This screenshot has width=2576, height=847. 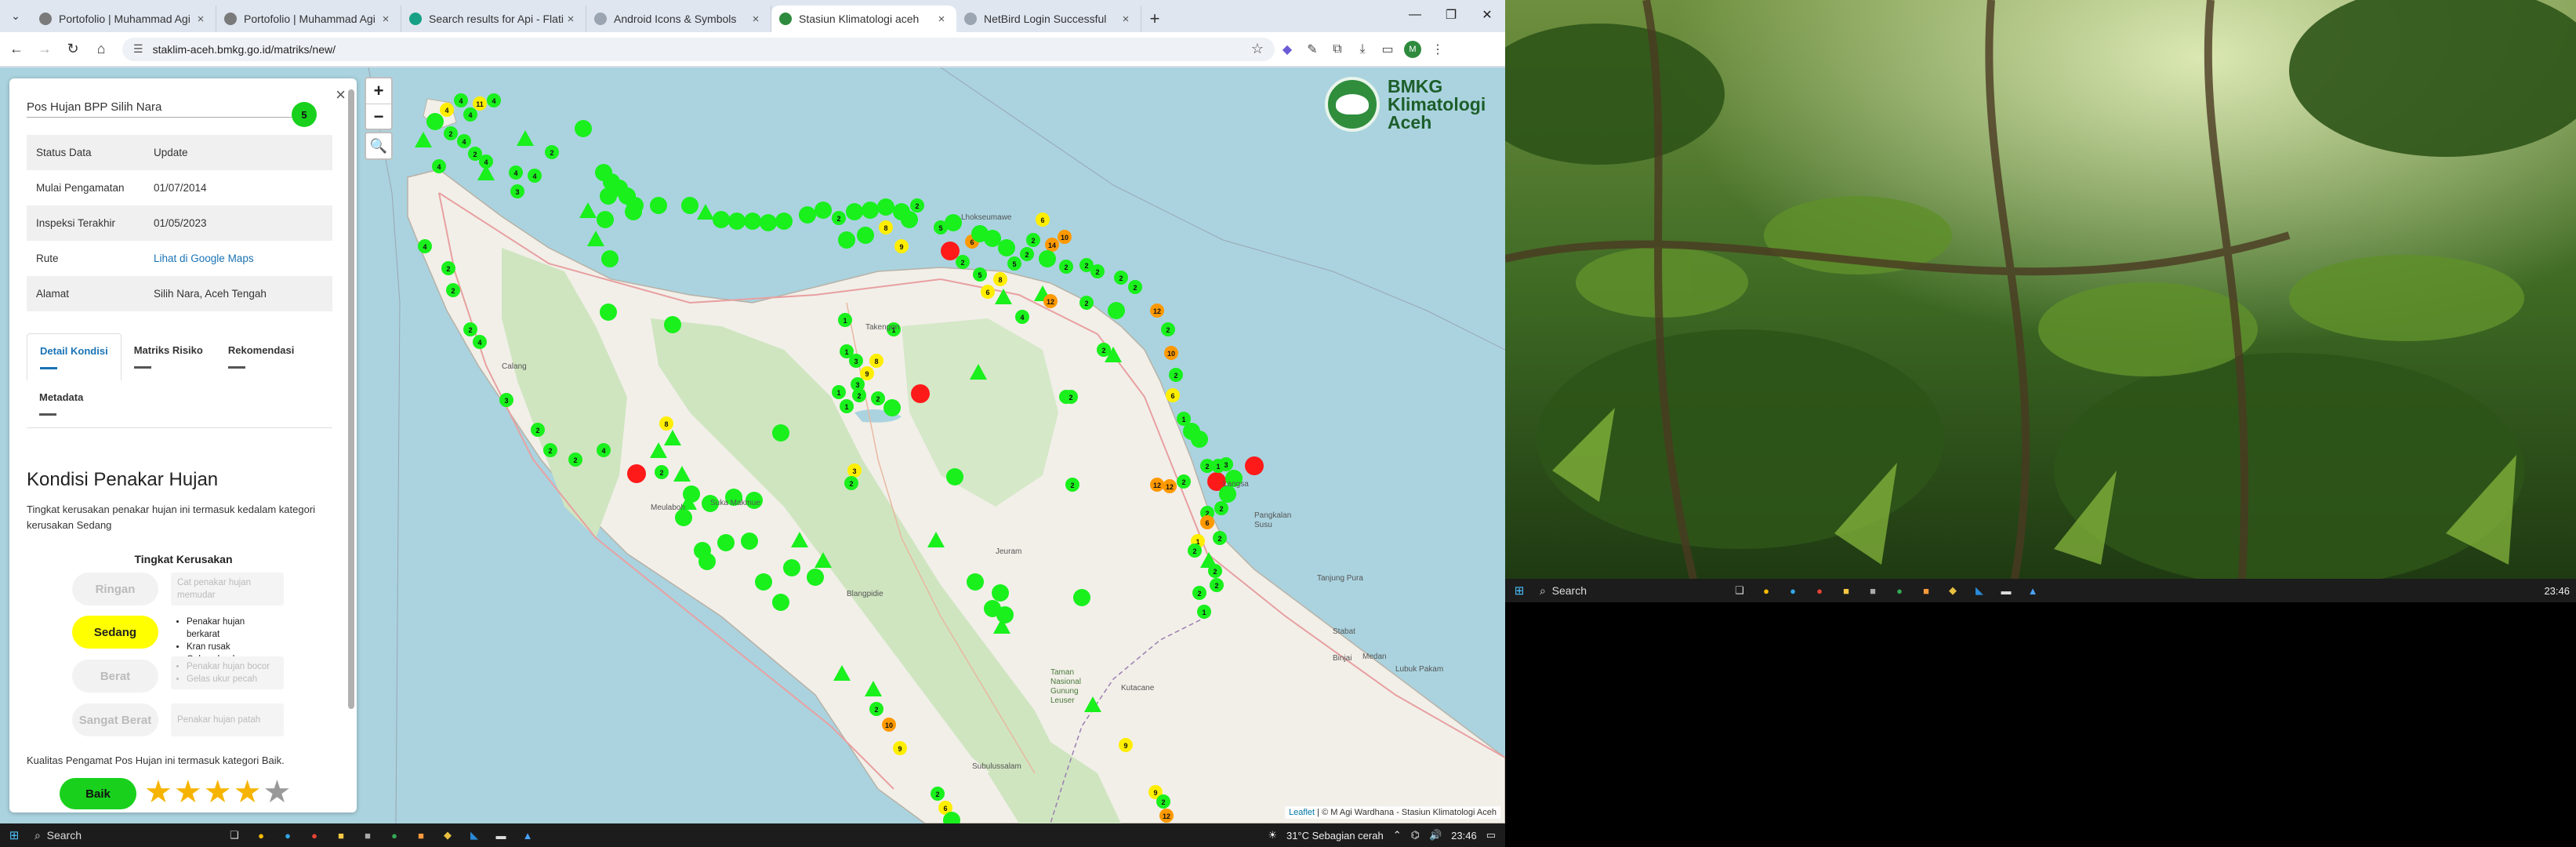 I want to click on forward-icon: →, so click(x=44, y=49).